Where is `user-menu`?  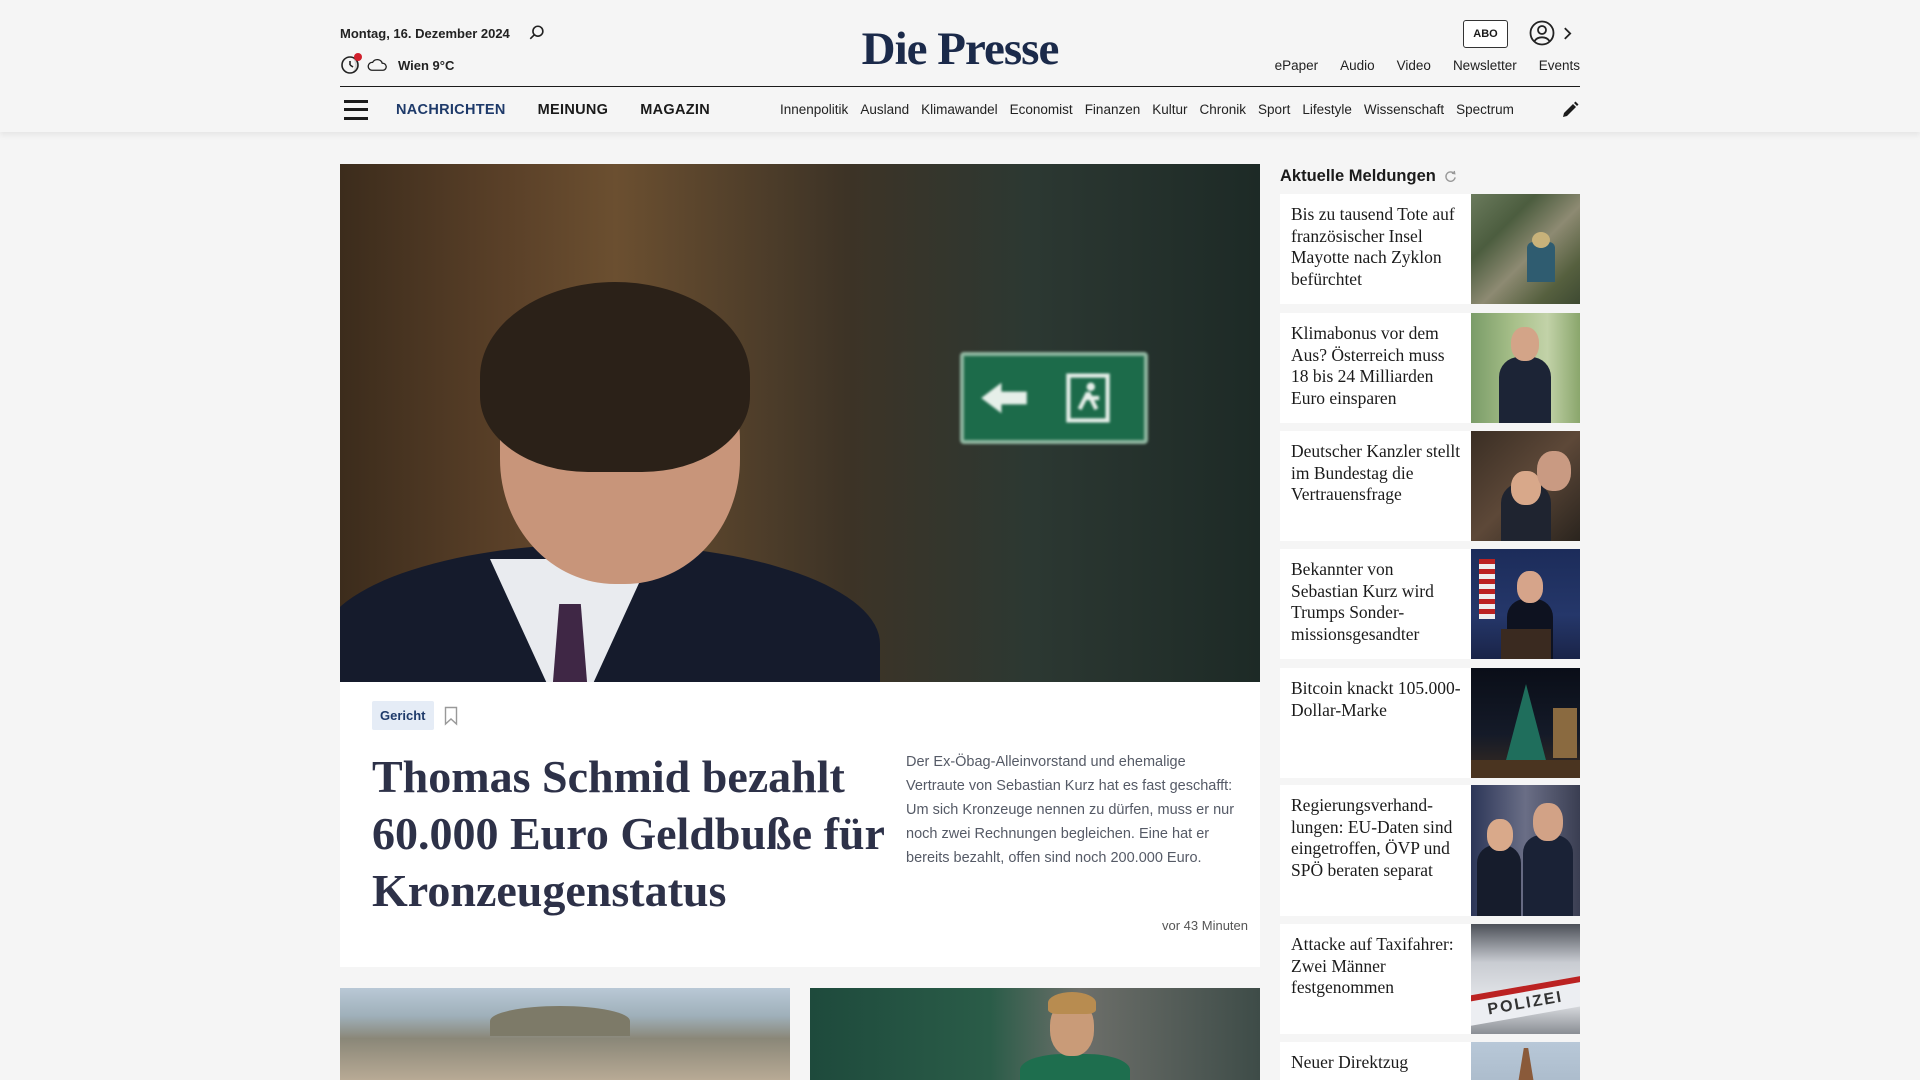 user-menu is located at coordinates (1550, 33).